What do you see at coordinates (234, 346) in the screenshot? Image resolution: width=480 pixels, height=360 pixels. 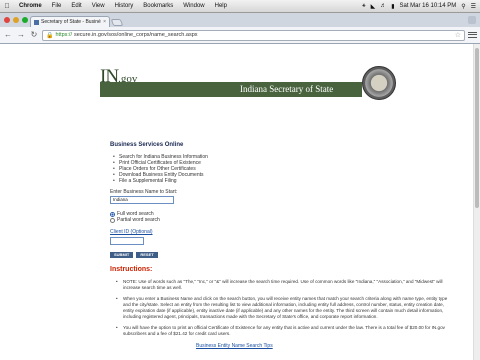 I see `search-tips-link: Business Entity Name Search Tips` at bounding box center [234, 346].